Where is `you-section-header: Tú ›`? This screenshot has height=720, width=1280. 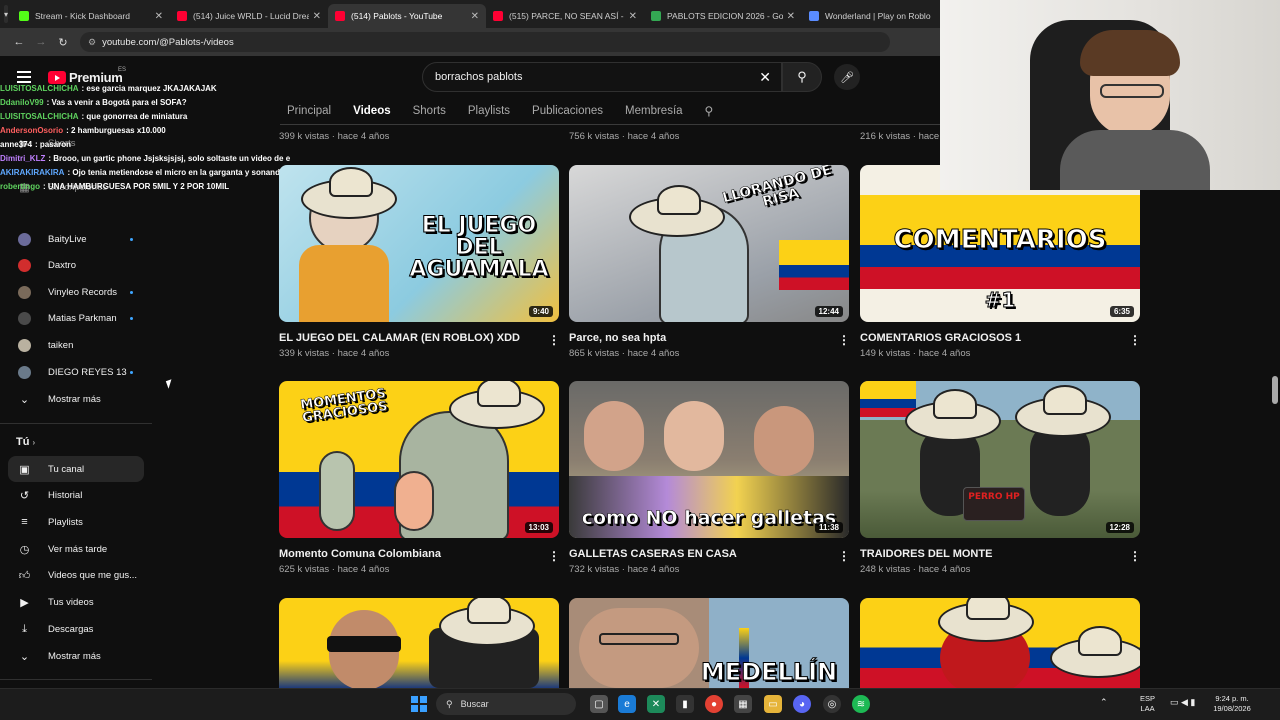
you-section-header: Tú › is located at coordinates (25, 442).